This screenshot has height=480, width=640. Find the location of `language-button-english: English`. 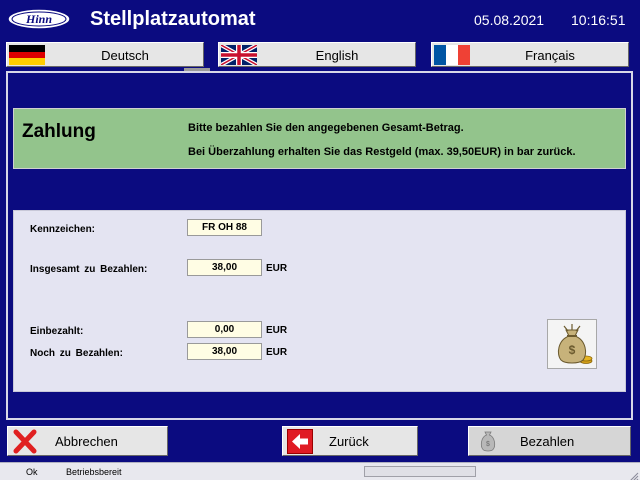

language-button-english: English is located at coordinates (317, 54).